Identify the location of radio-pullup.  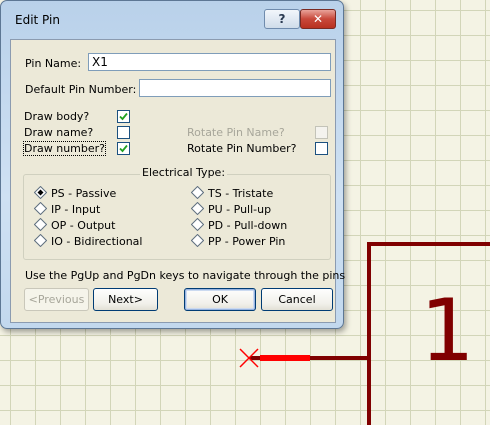
(197, 208).